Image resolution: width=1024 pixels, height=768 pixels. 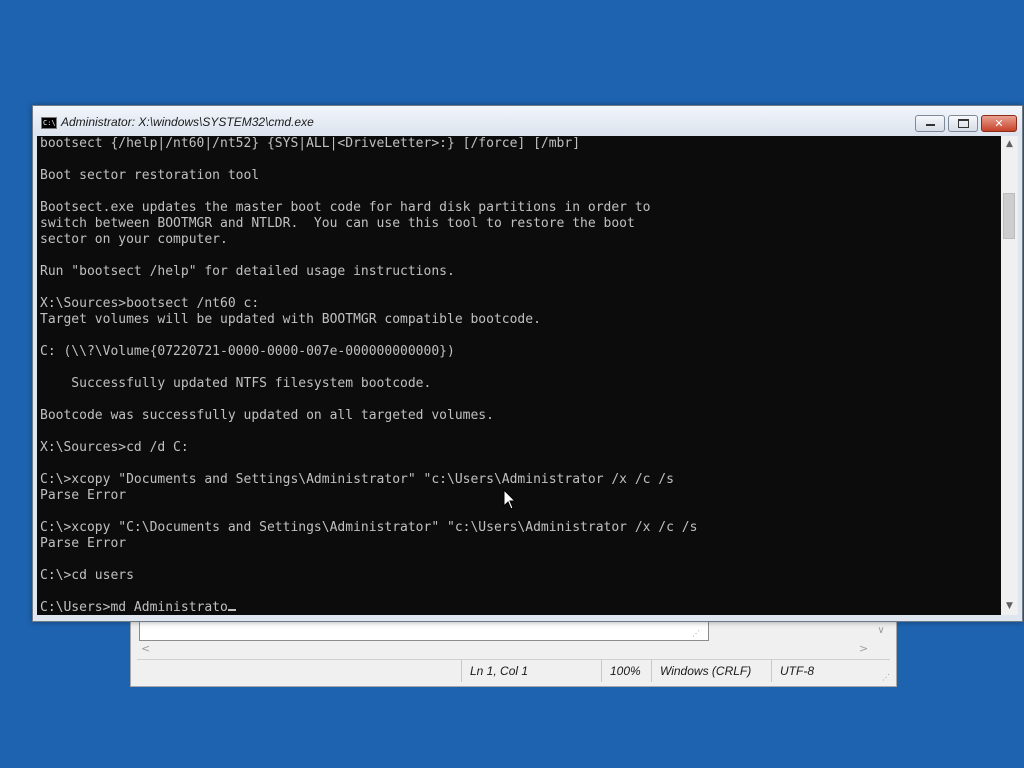 I want to click on minimize-button, so click(x=930, y=123).